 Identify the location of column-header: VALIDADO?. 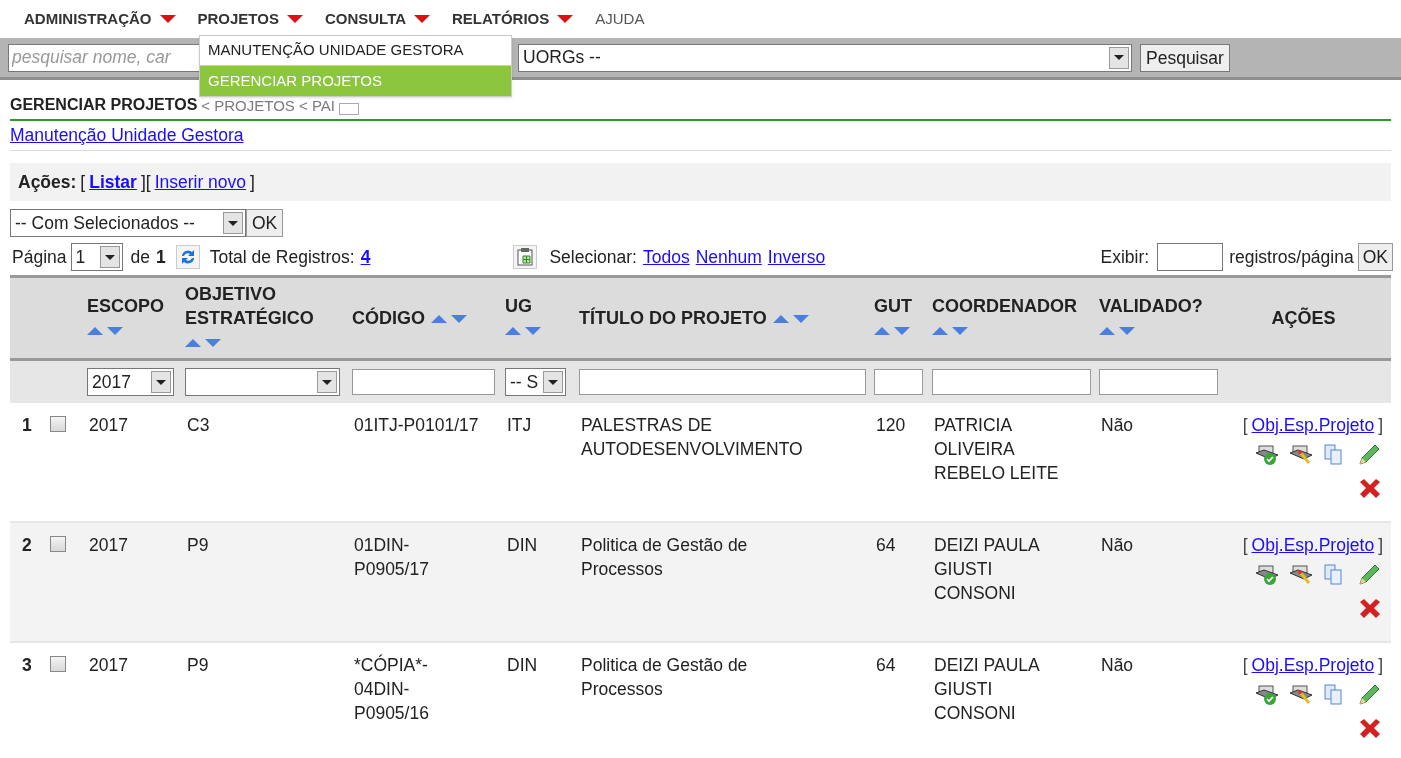
(1151, 306).